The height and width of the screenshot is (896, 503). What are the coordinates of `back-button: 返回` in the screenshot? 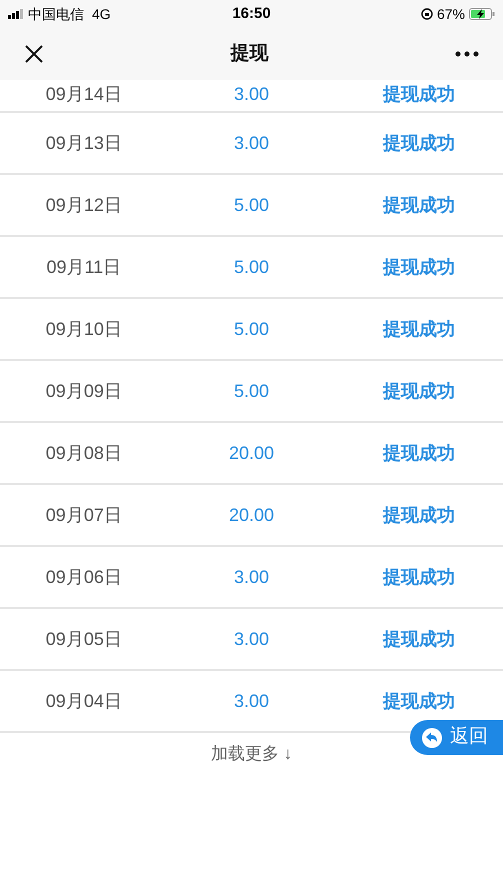 It's located at (456, 737).